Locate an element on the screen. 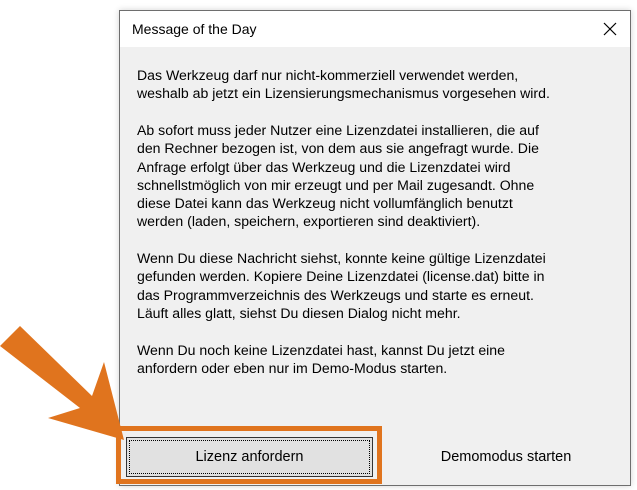 Image resolution: width=637 pixels, height=490 pixels. close-button is located at coordinates (610, 29).